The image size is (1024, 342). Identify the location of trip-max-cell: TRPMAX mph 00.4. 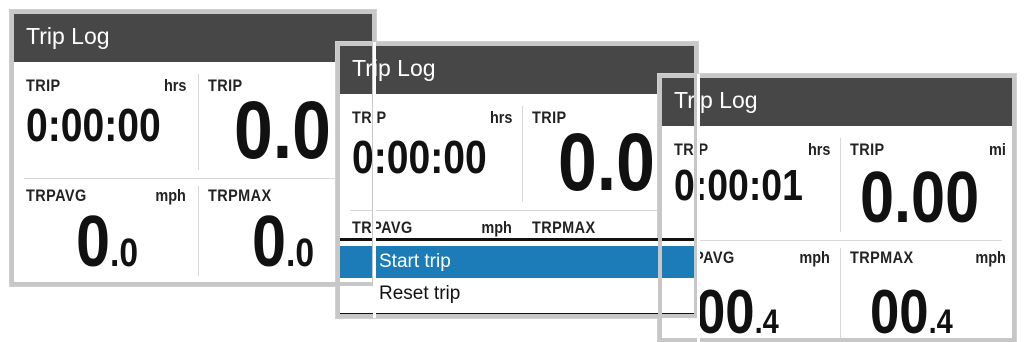
(928, 292).